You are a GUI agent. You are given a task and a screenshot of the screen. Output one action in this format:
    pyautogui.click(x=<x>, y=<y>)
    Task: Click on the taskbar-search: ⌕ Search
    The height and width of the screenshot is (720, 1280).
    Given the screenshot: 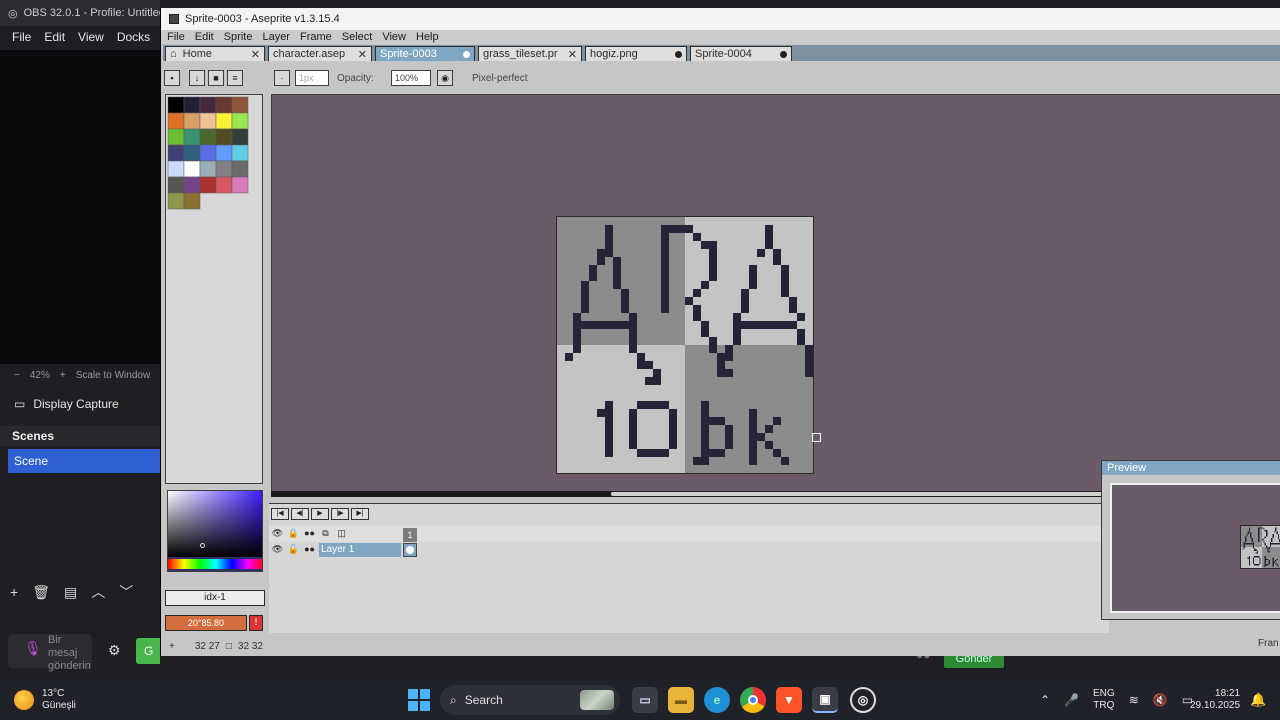 What is the action you would take?
    pyautogui.click(x=530, y=700)
    